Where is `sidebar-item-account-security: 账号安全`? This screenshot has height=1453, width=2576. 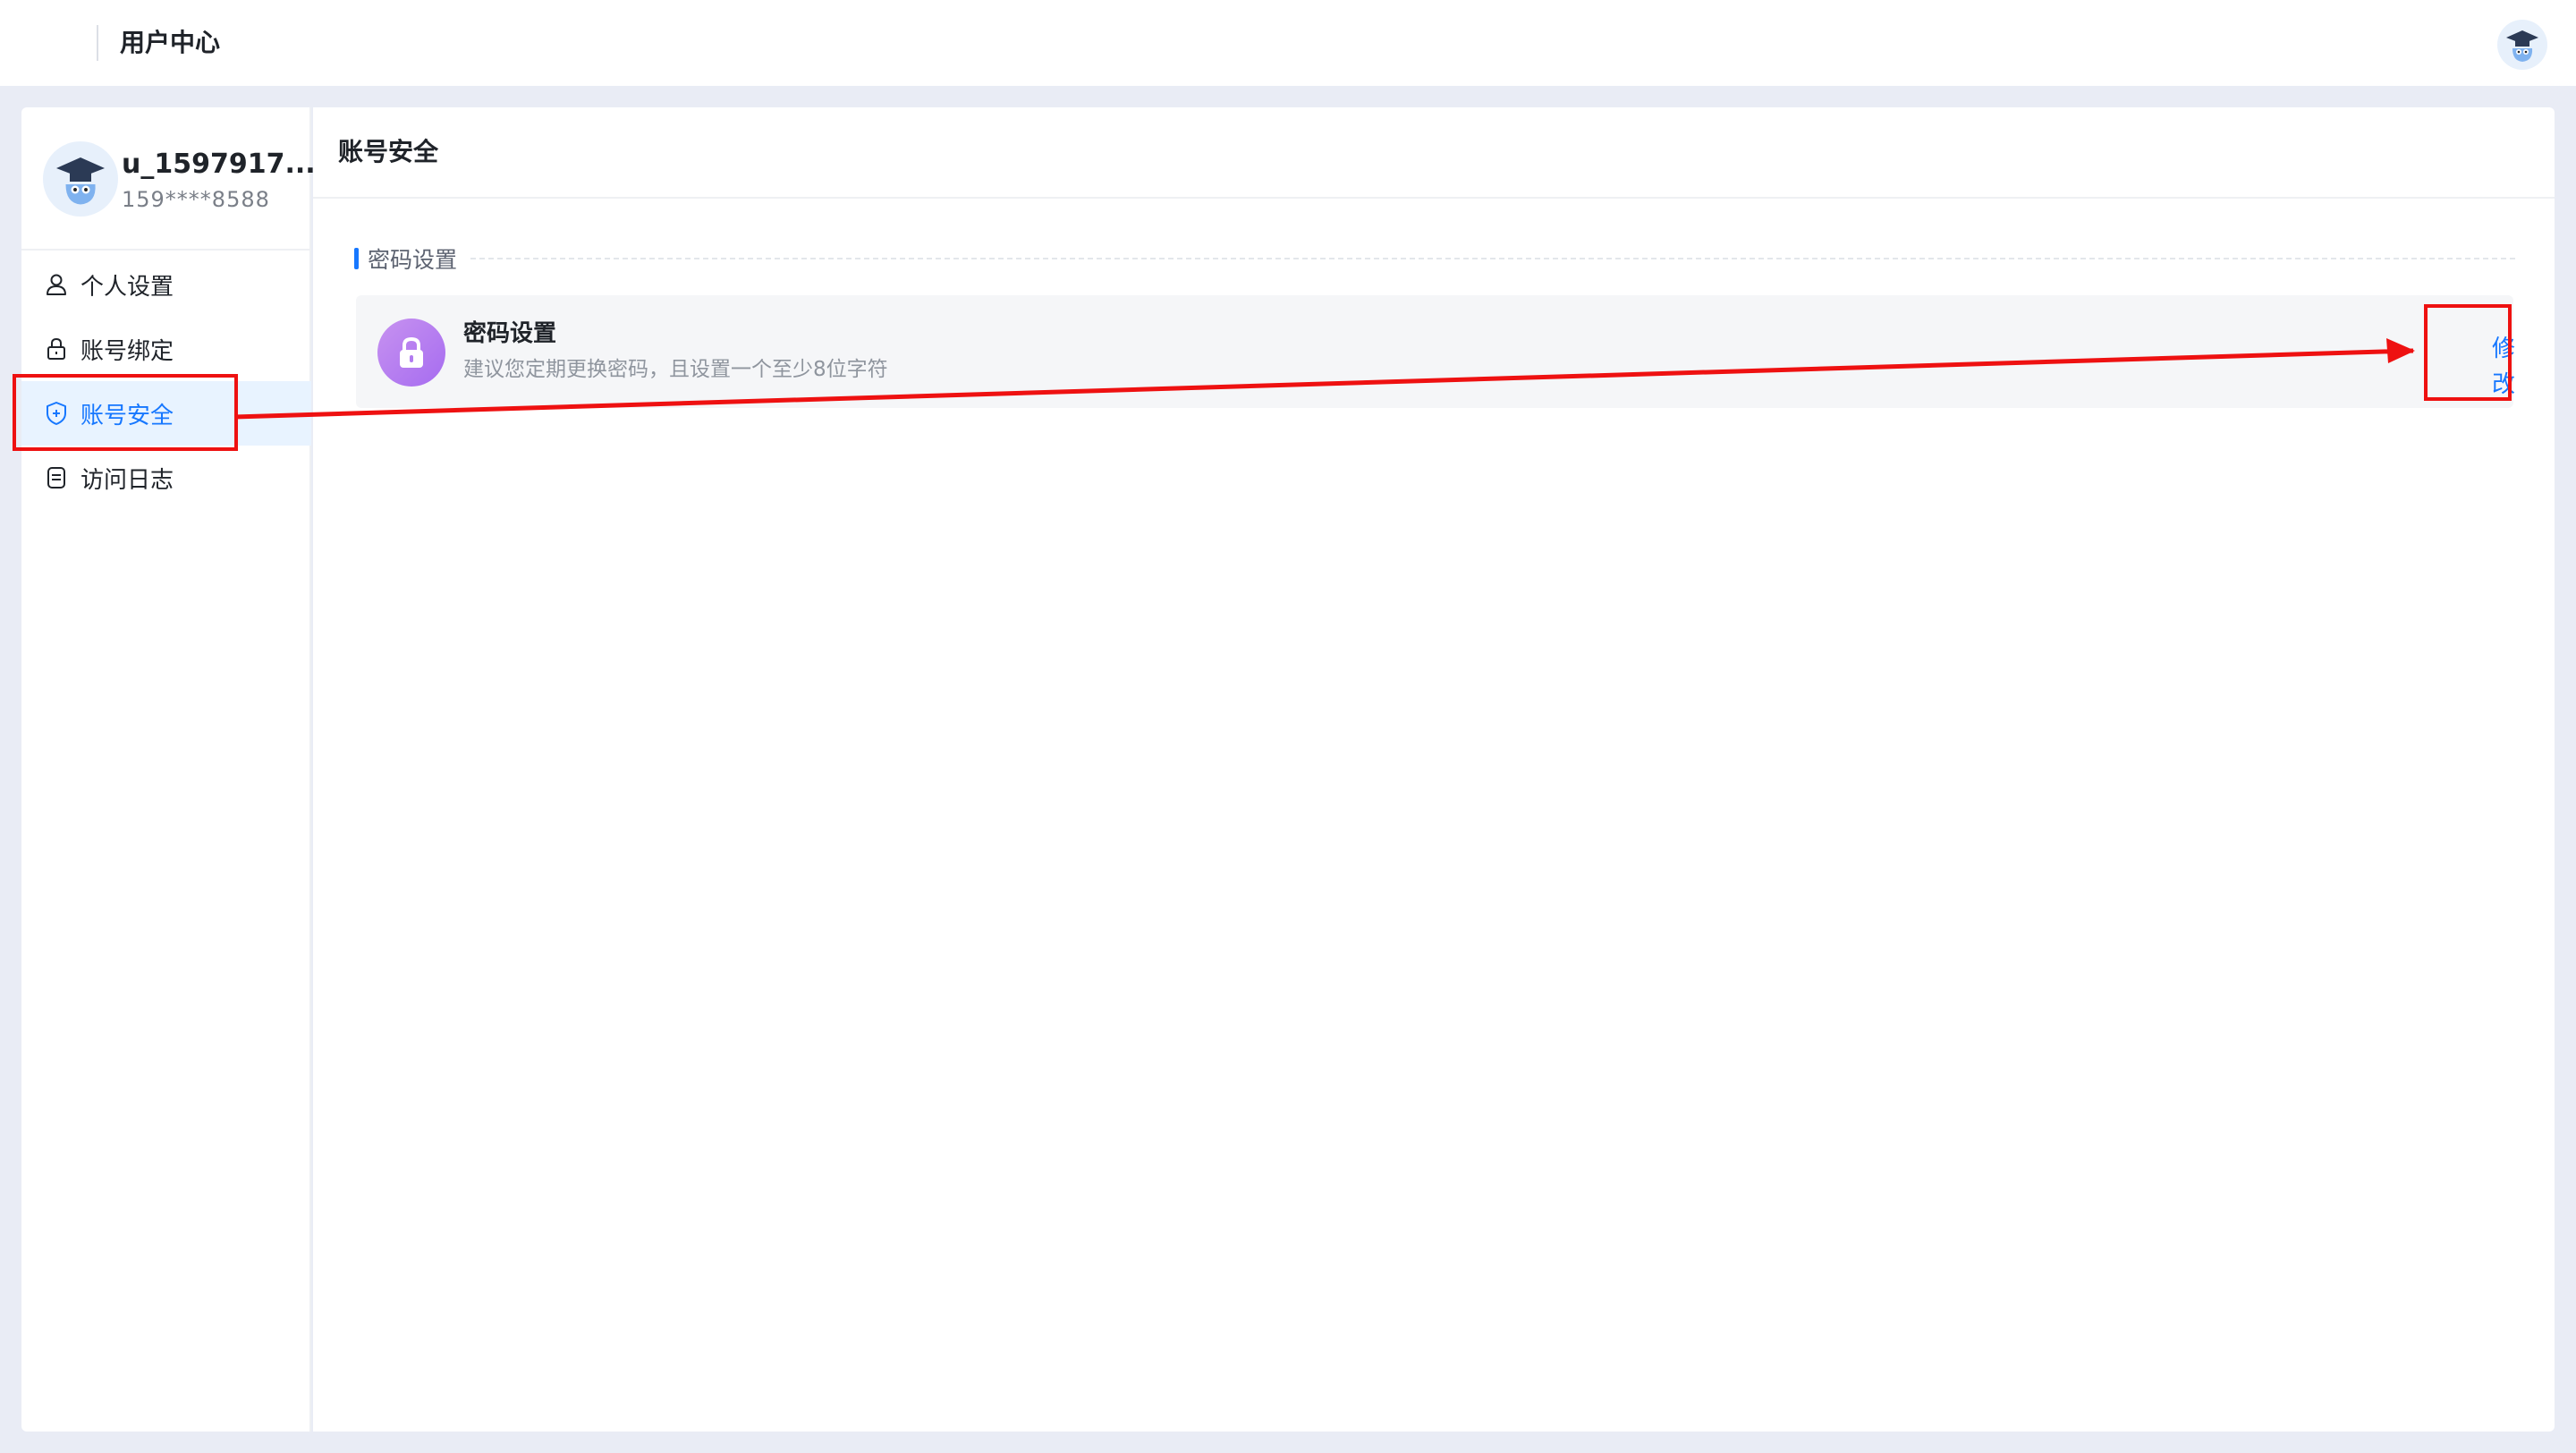 sidebar-item-account-security: 账号安全 is located at coordinates (166, 413).